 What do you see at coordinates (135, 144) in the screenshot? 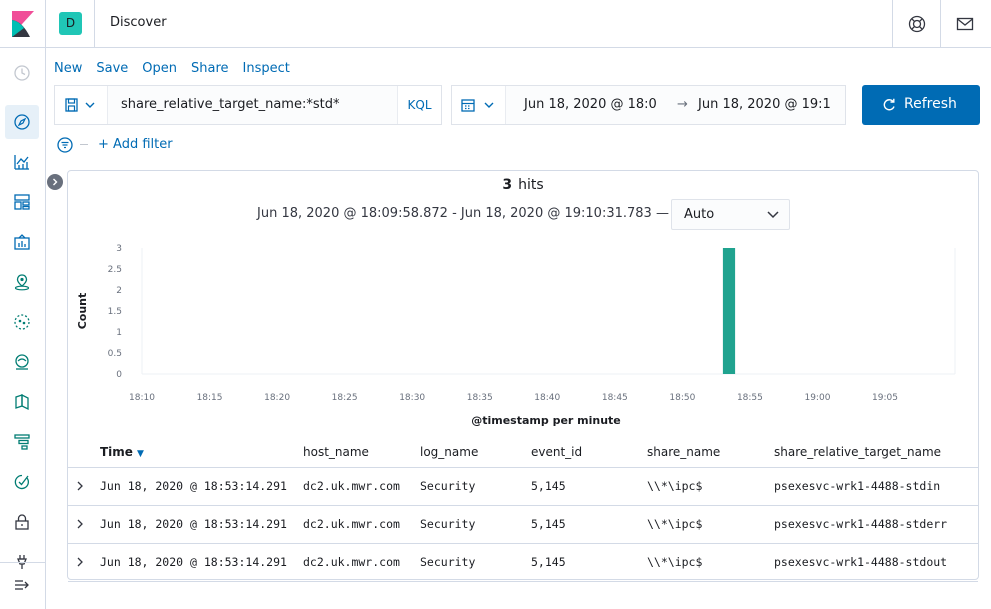
I see `add-filter-button: + Add filter` at bounding box center [135, 144].